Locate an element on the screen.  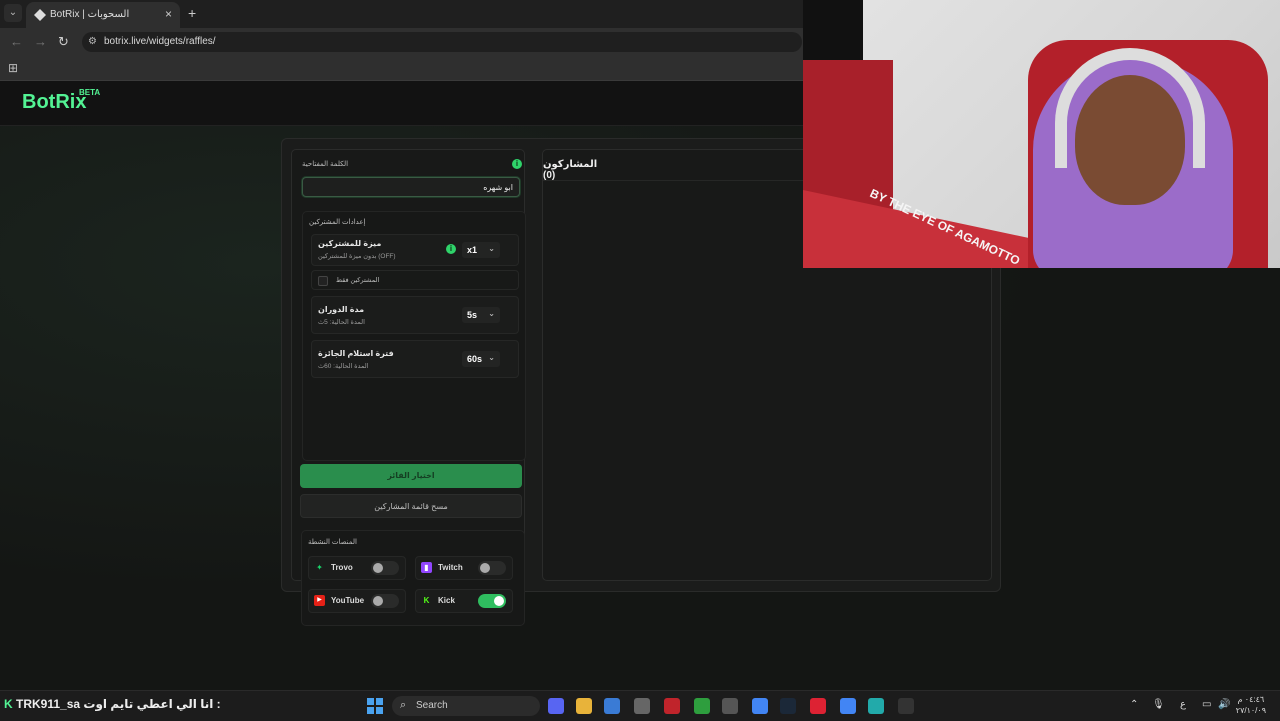
claim-time-subtitle: المدة الحالية: 60ث is located at coordinates (343, 366).